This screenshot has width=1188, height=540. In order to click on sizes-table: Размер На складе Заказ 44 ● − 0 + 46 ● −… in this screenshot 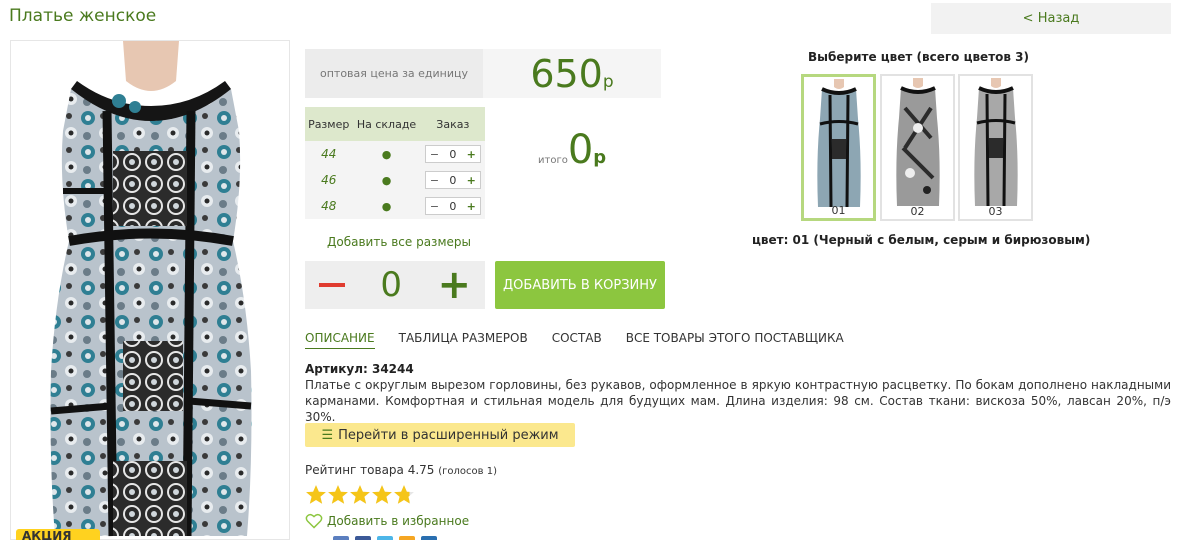, I will do `click(395, 163)`.